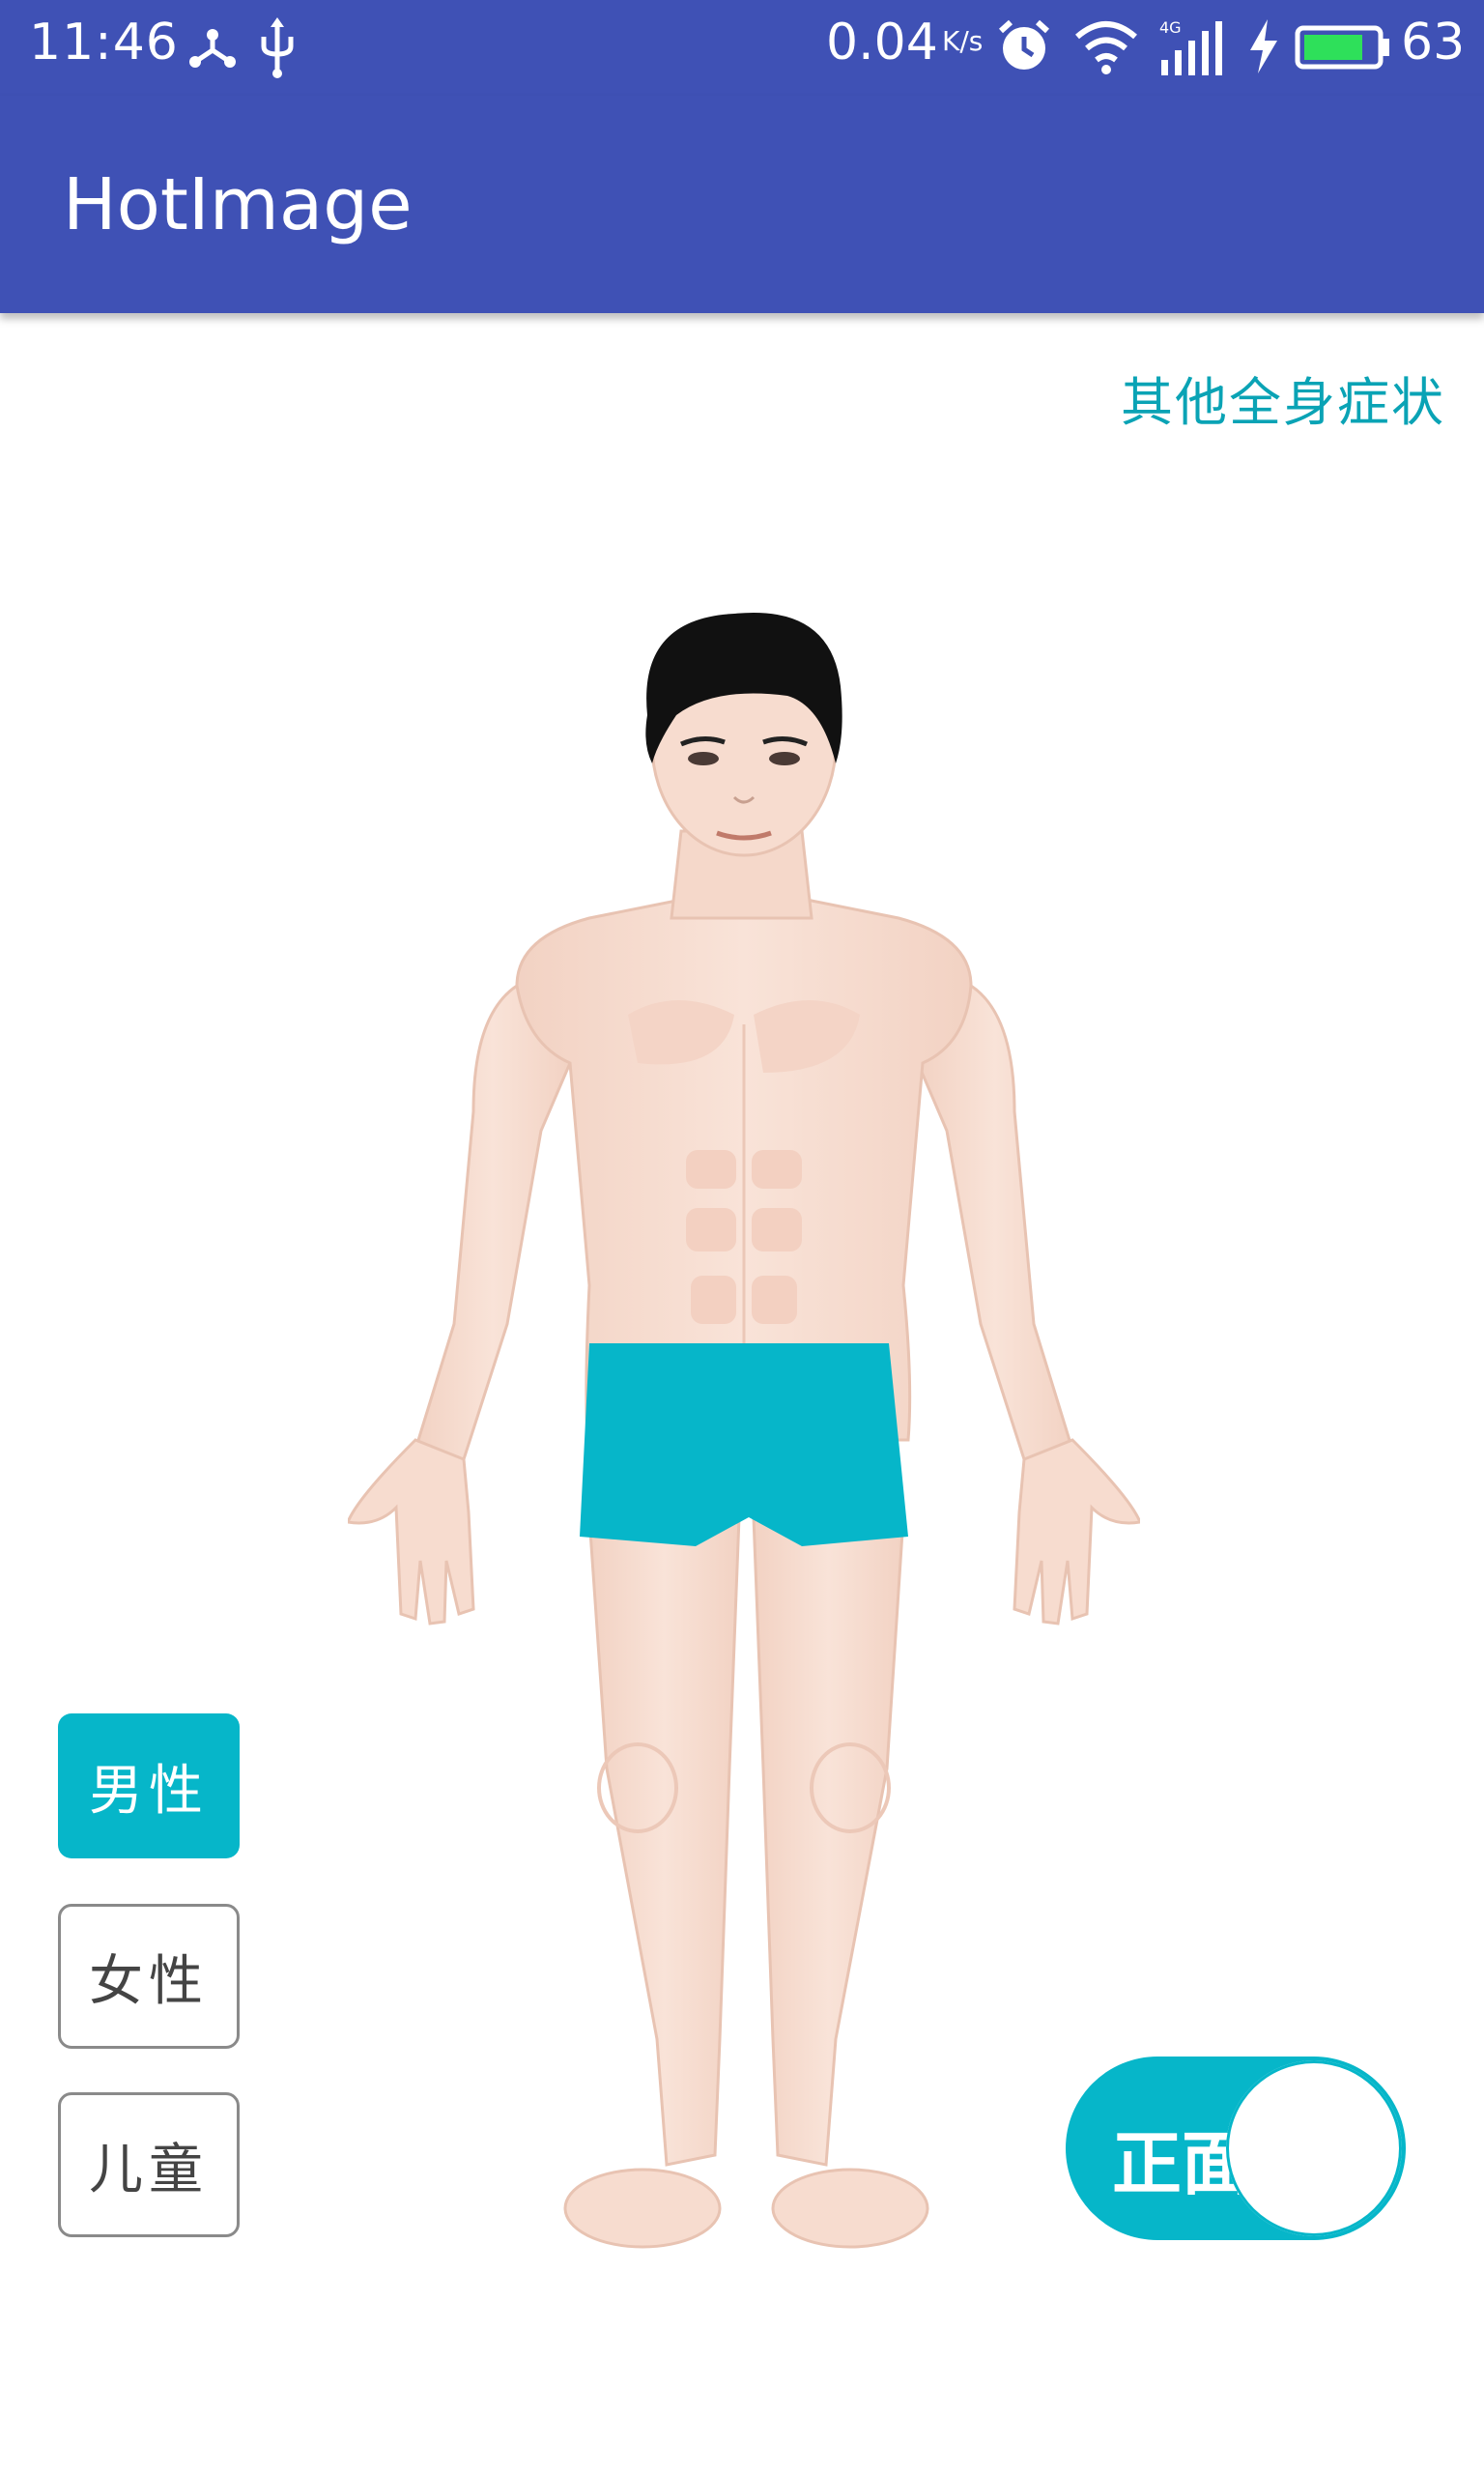 This screenshot has height=2474, width=1484. Describe the element at coordinates (1196, 50) in the screenshot. I see `signal-icon: 4G` at that location.